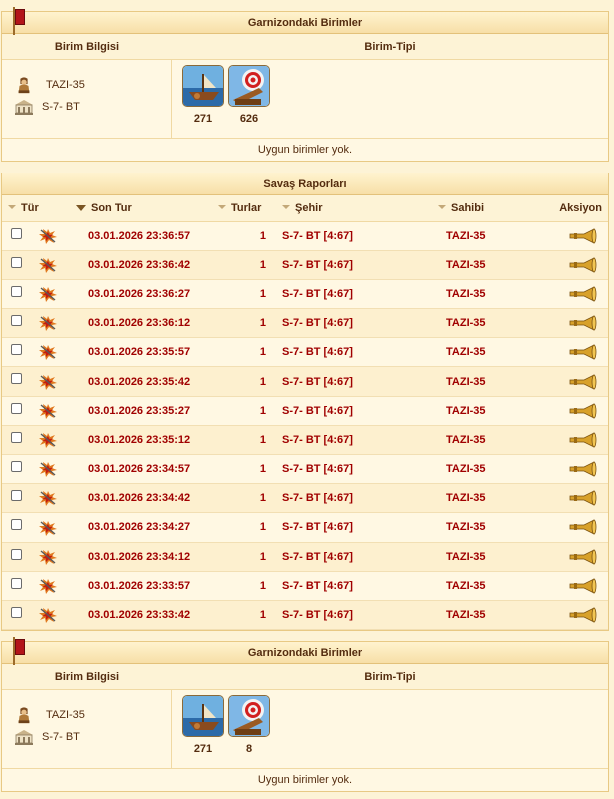 The width and height of the screenshot is (614, 799). I want to click on report-time: 03.01.2026 23:35:42, so click(141, 381).